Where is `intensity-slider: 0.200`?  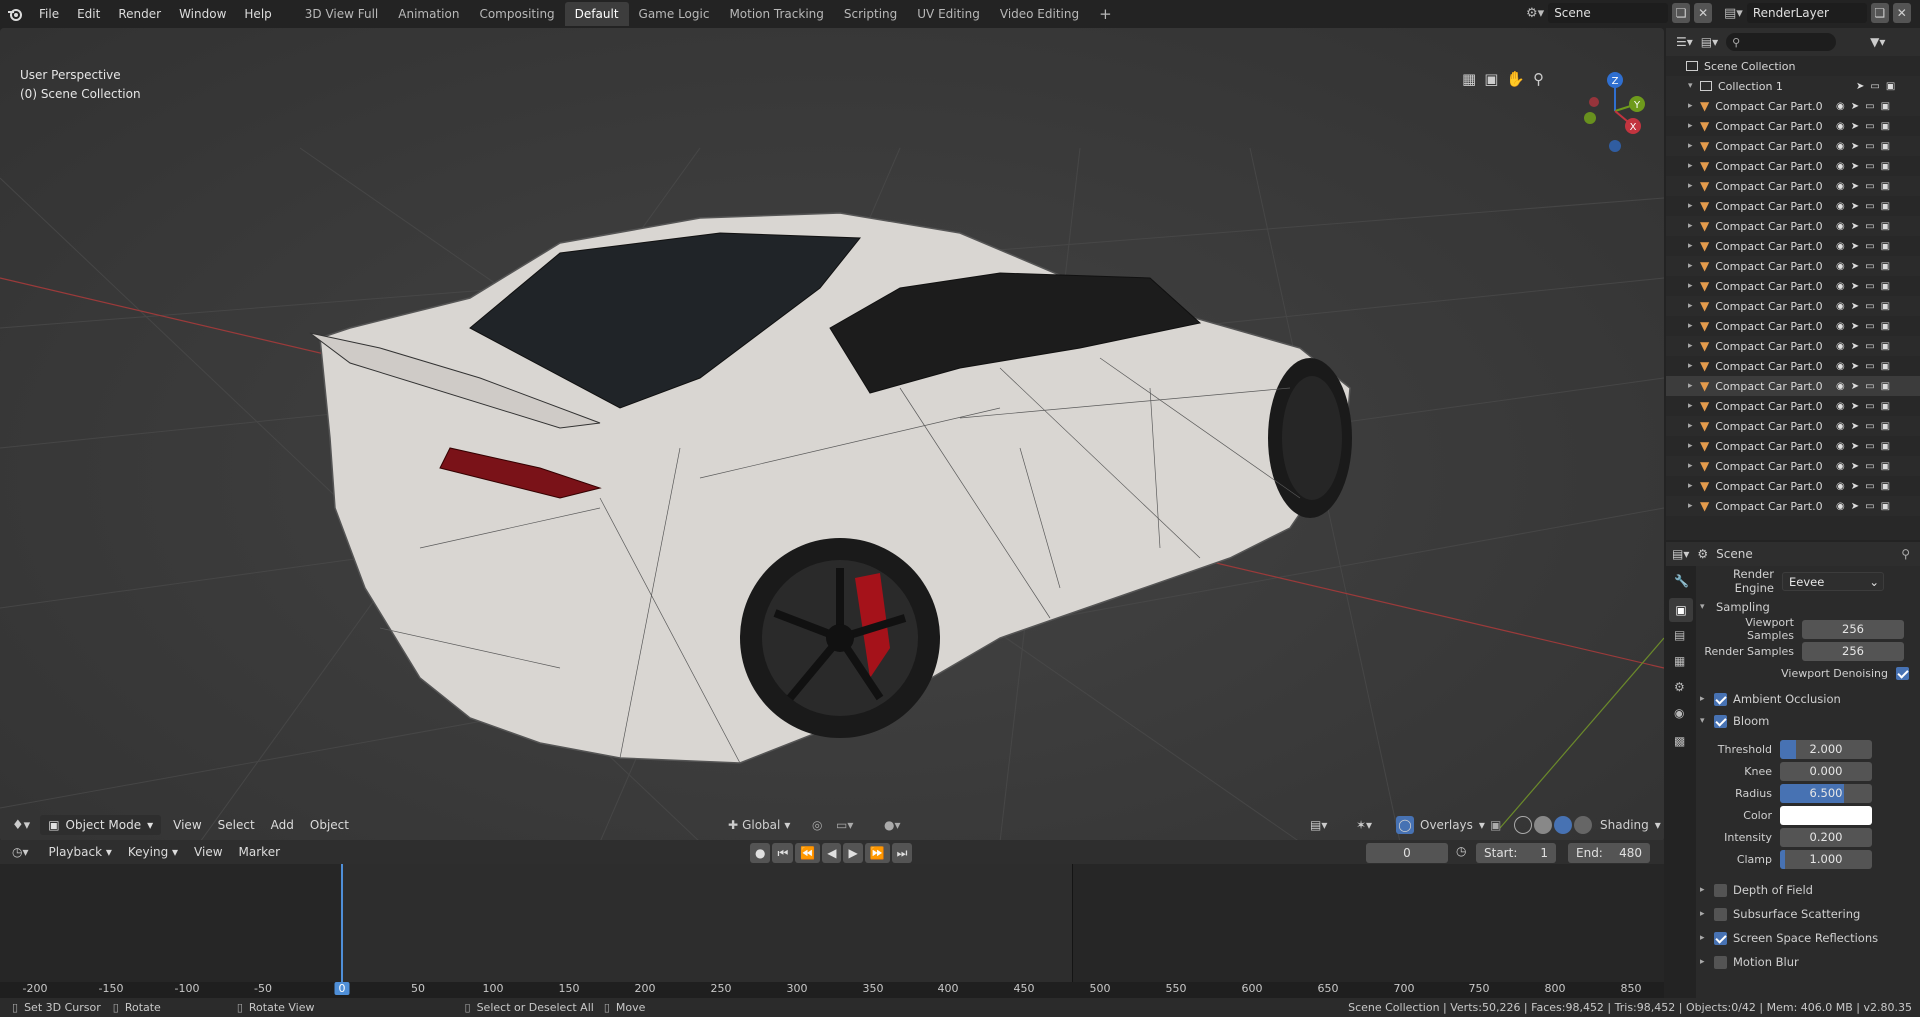
intensity-slider: 0.200 is located at coordinates (1826, 837).